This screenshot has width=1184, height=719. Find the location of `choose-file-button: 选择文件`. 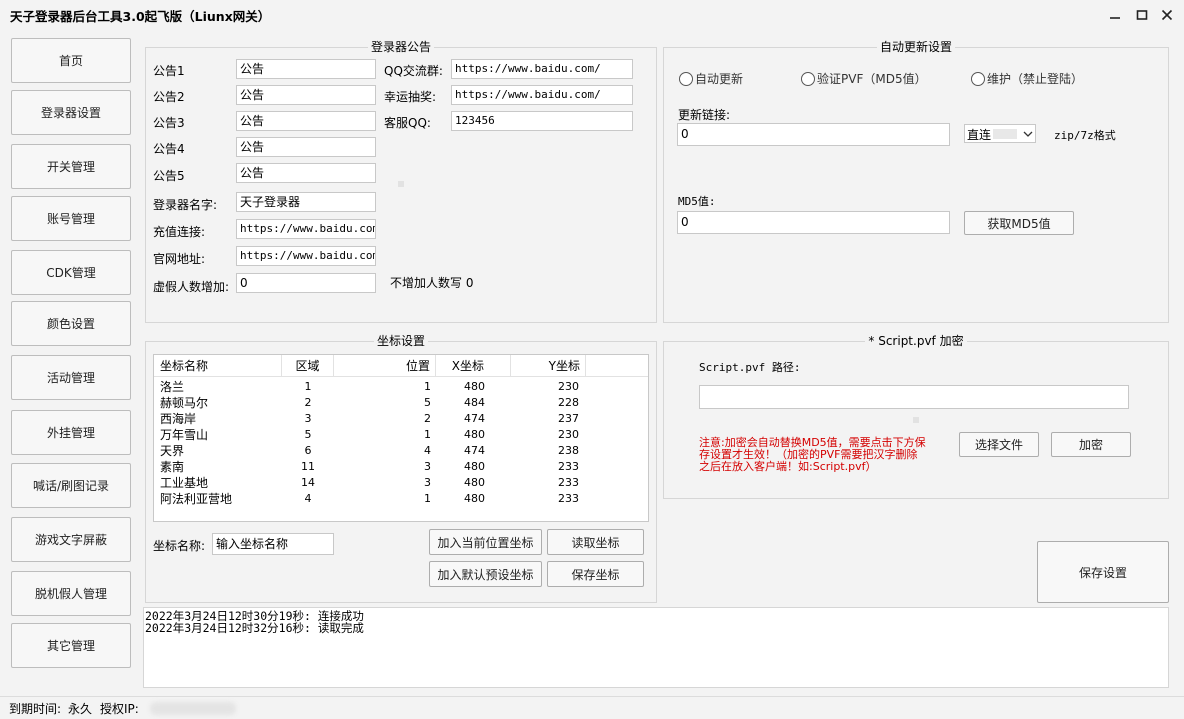

choose-file-button: 选择文件 is located at coordinates (999, 444).